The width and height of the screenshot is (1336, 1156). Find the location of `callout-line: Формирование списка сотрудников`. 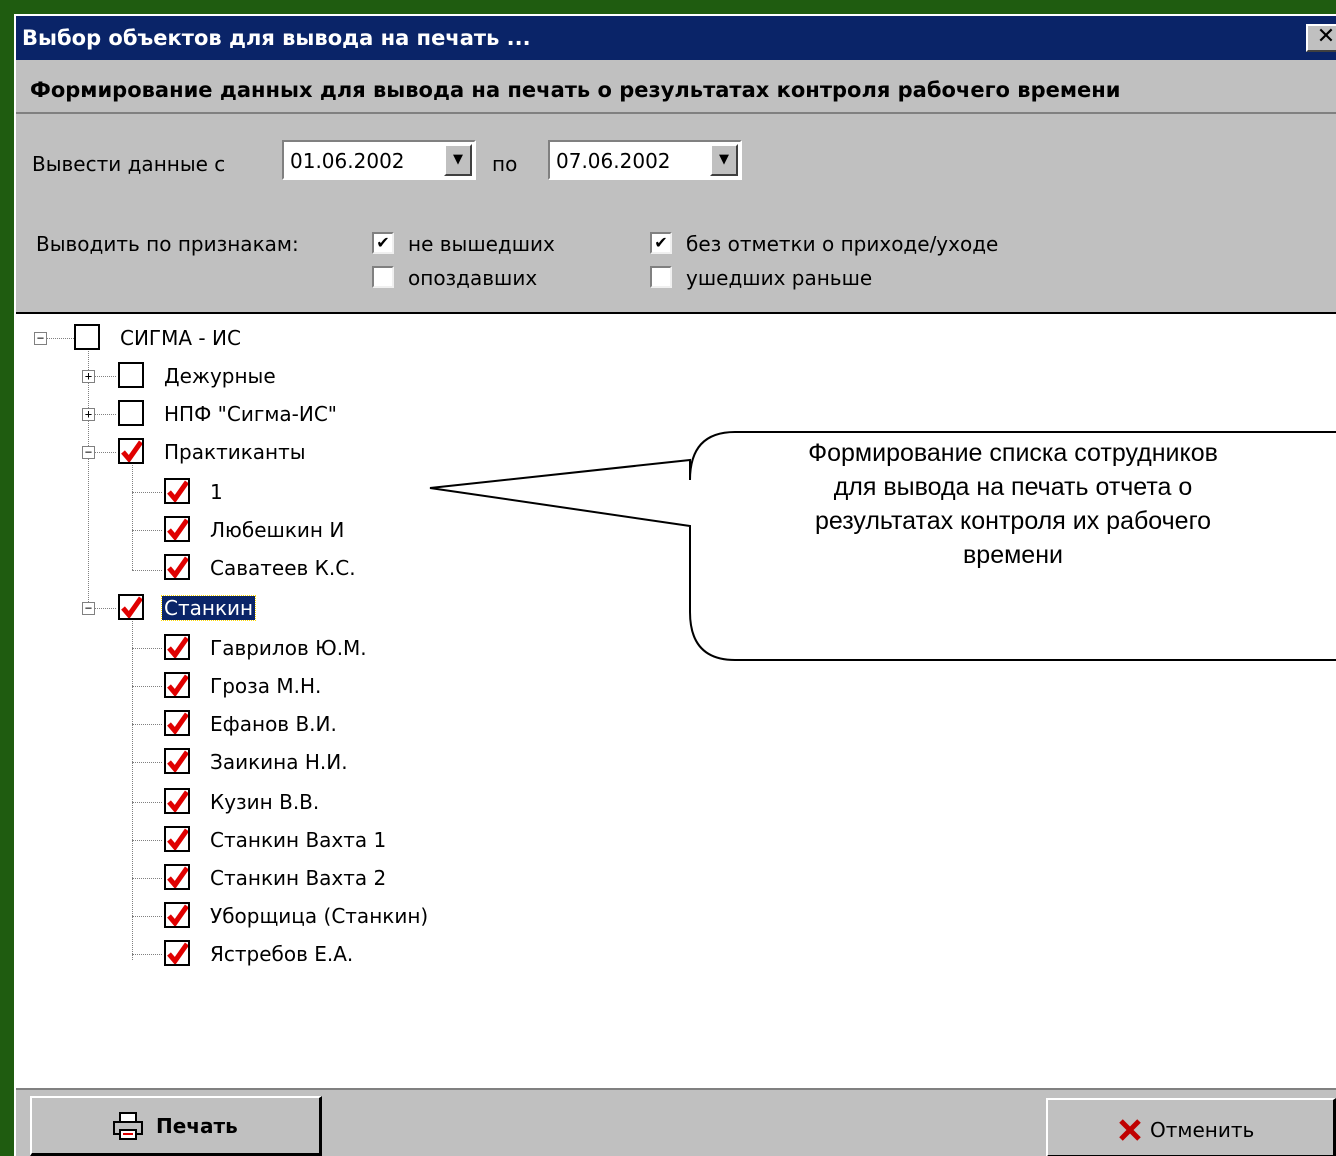

callout-line: Формирование списка сотрудников is located at coordinates (1013, 453).